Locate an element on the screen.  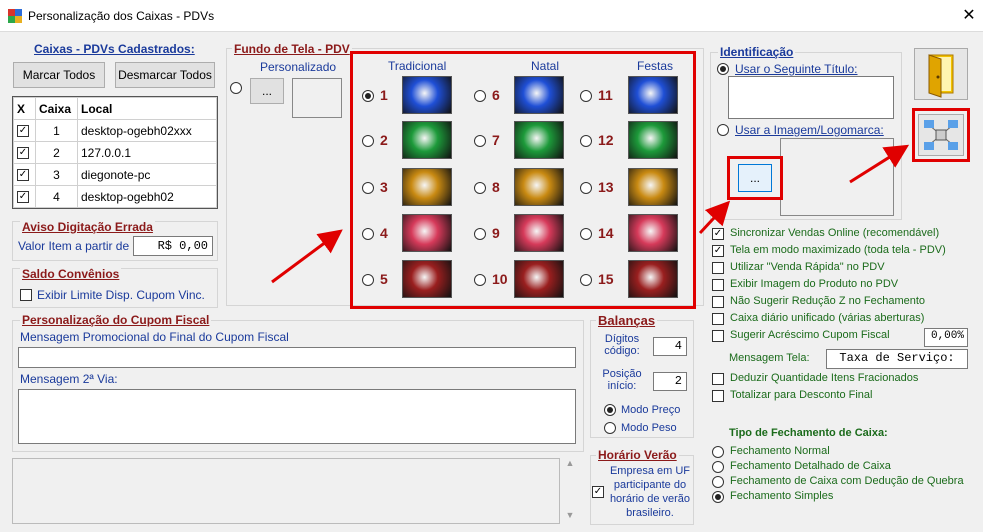
table-row: ✓ 1 desktop-ogebh02xxx is located at coordinates (115, 130).